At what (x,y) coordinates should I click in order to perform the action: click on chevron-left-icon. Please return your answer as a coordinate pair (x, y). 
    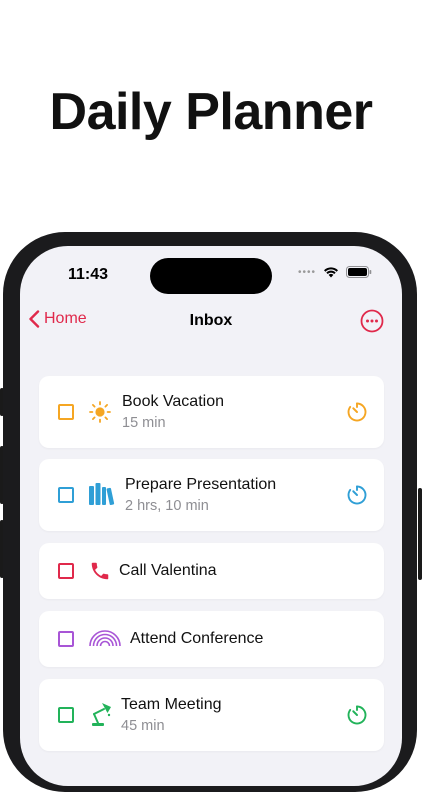
    Looking at the image, I should click on (34, 319).